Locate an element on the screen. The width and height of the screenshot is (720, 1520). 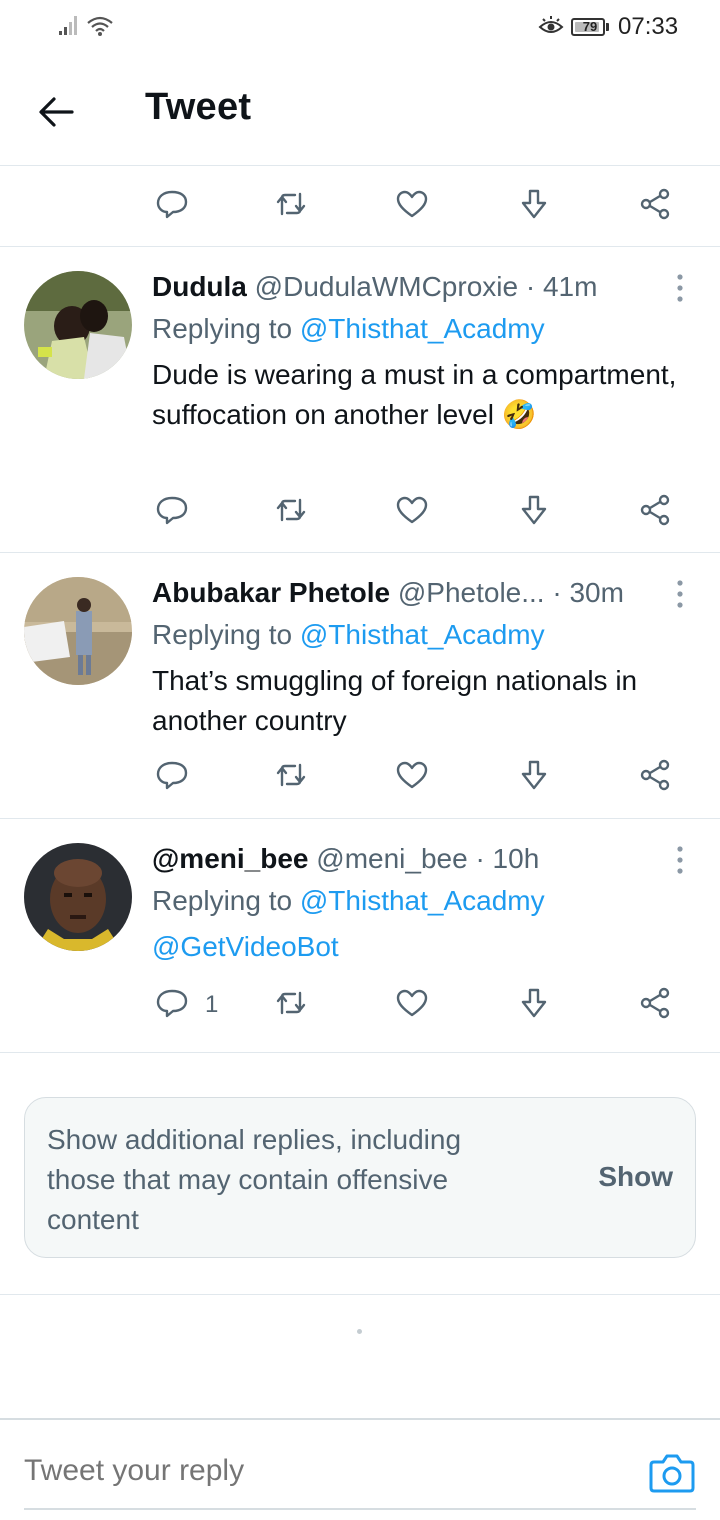
arrow-left-icon is located at coordinates (56, 112).